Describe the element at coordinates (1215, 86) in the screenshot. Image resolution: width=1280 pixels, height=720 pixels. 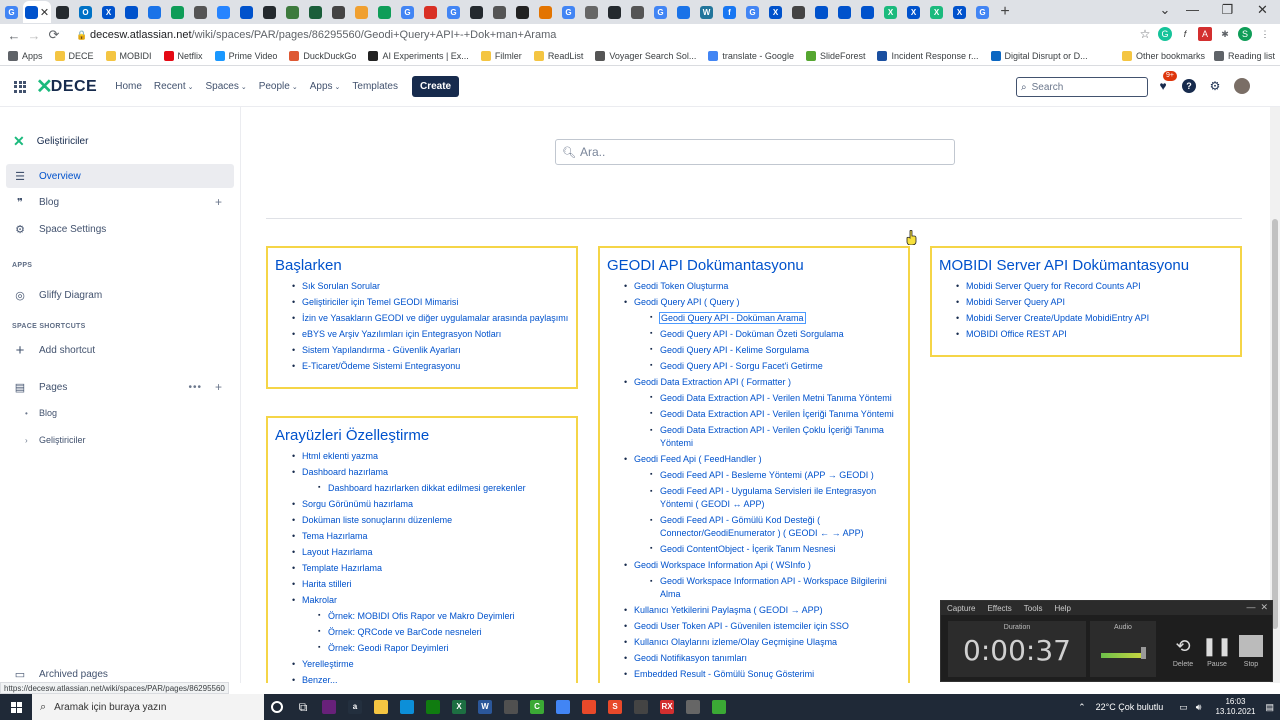
I see `settings-gear-icon: ⚙` at that location.